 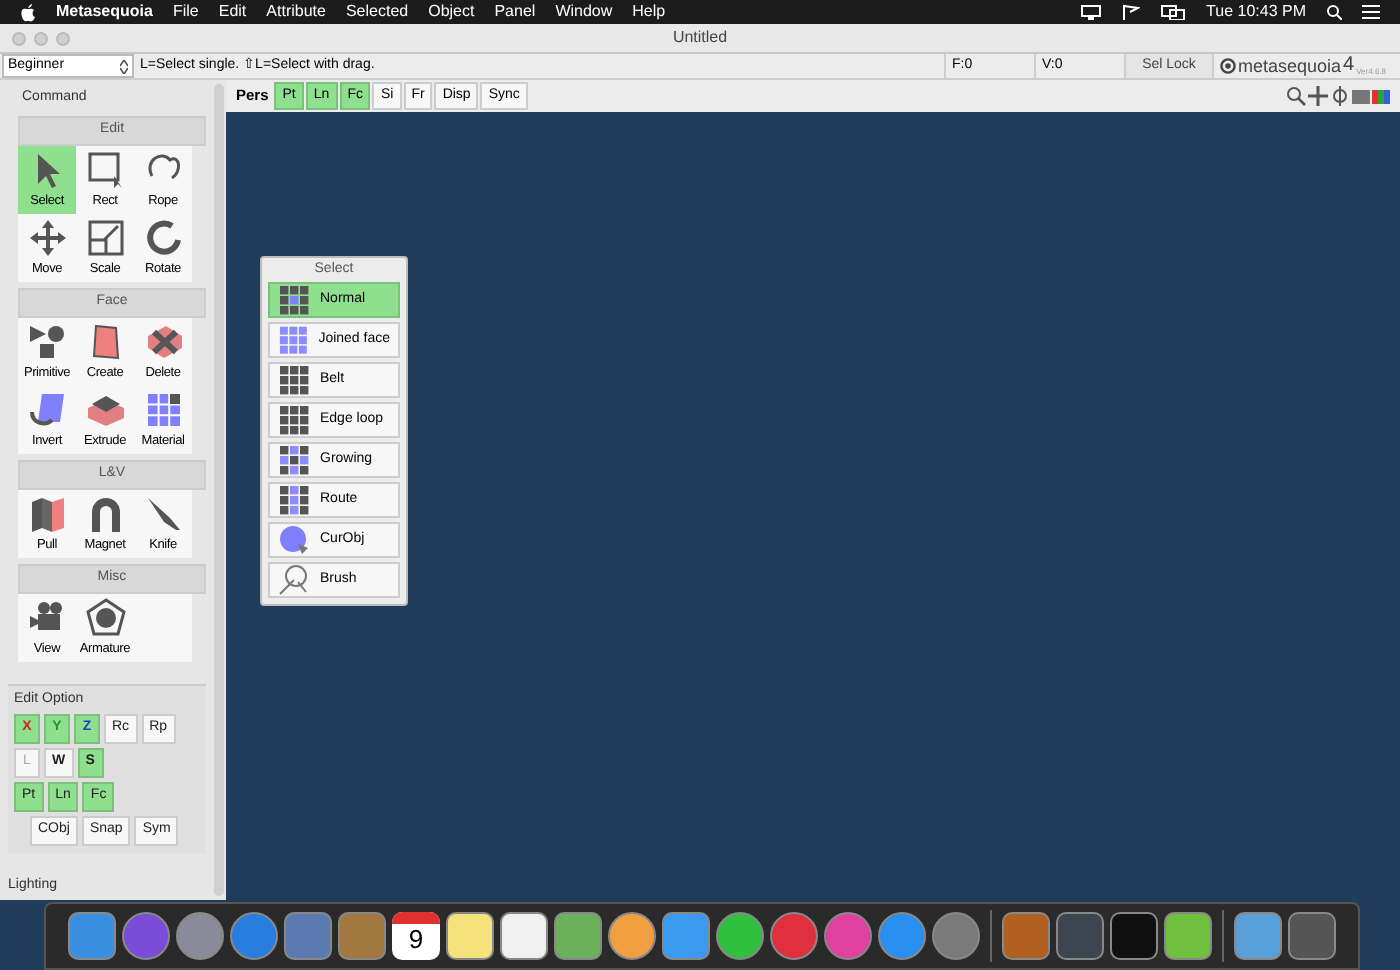 I want to click on menu-item: Help, so click(x=649, y=12).